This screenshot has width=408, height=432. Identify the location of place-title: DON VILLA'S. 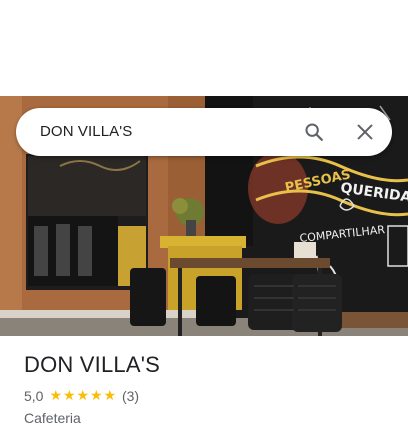
(92, 364).